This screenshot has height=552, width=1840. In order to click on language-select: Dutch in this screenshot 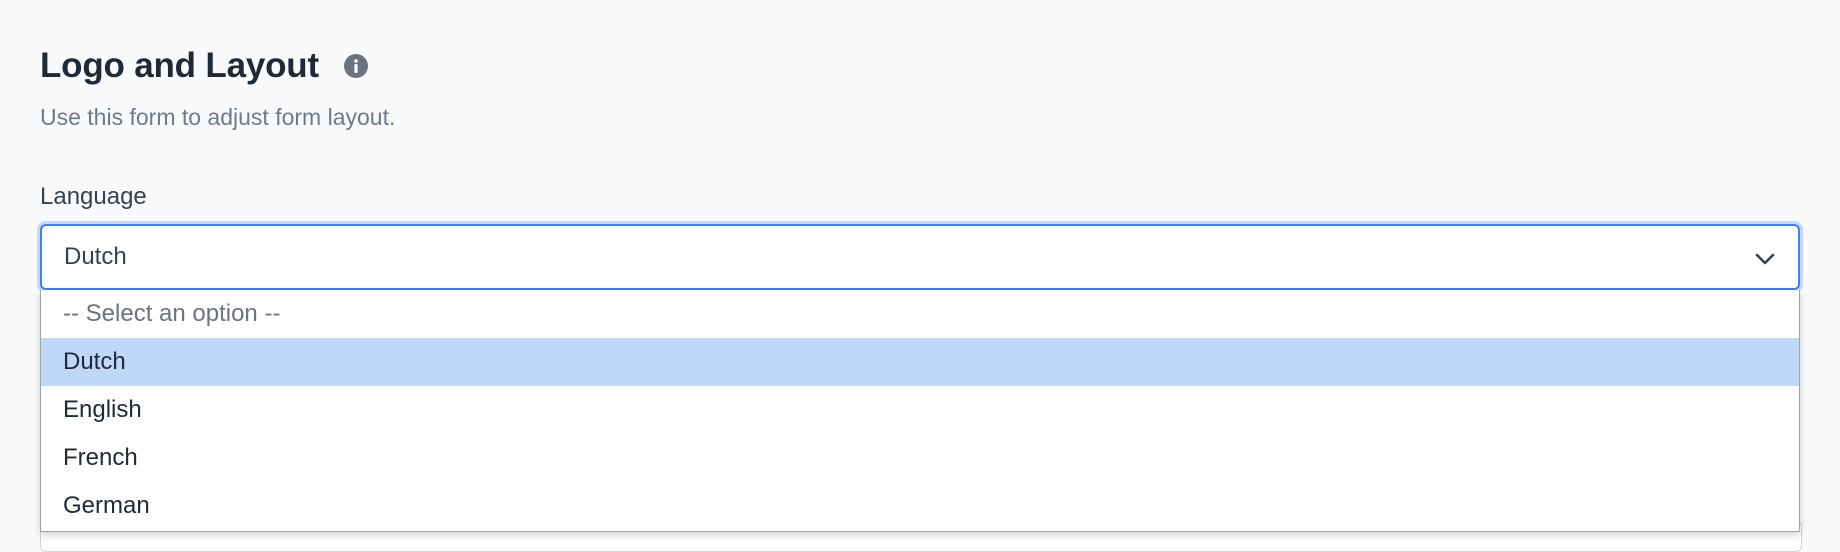, I will do `click(920, 257)`.